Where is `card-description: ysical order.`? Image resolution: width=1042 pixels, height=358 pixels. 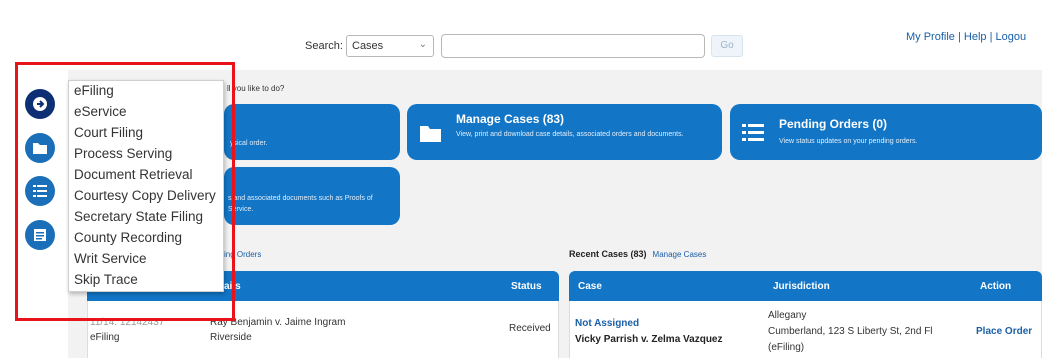 card-description: ysical order. is located at coordinates (249, 143).